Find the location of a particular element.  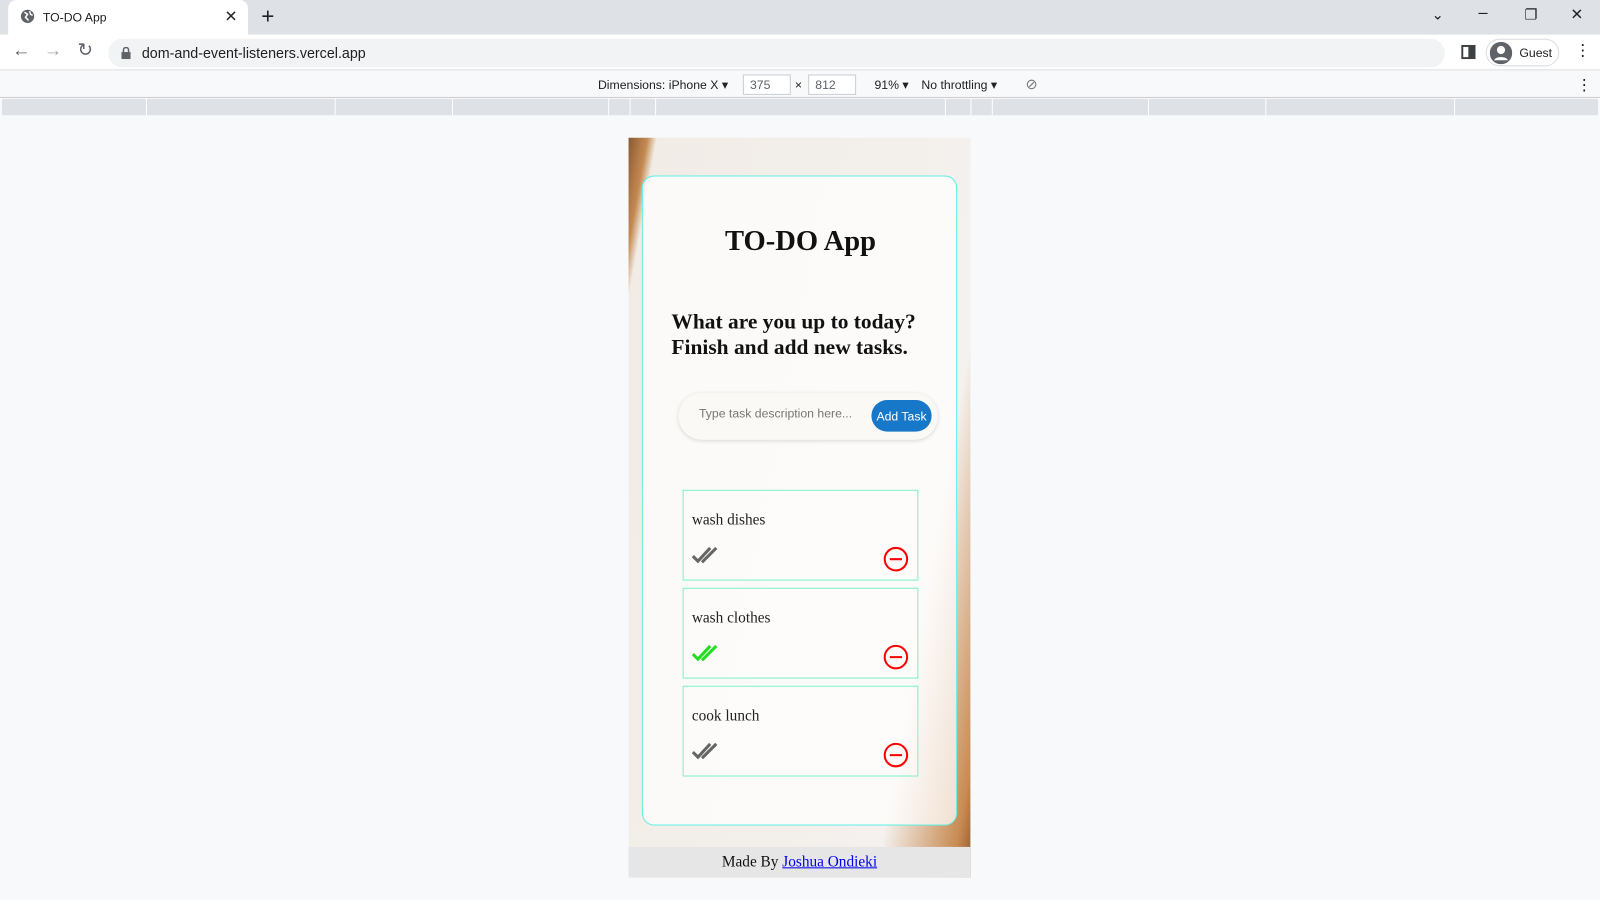

menu-icon: ⋮ is located at coordinates (1582, 51).